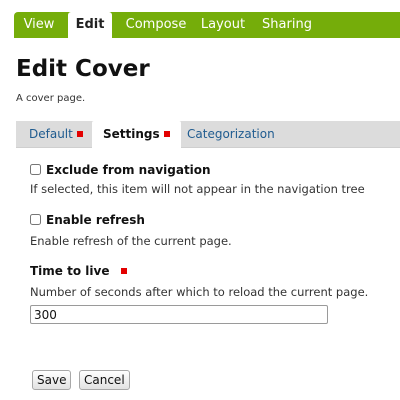  What do you see at coordinates (223, 25) in the screenshot?
I see `tab-layout: Layout` at bounding box center [223, 25].